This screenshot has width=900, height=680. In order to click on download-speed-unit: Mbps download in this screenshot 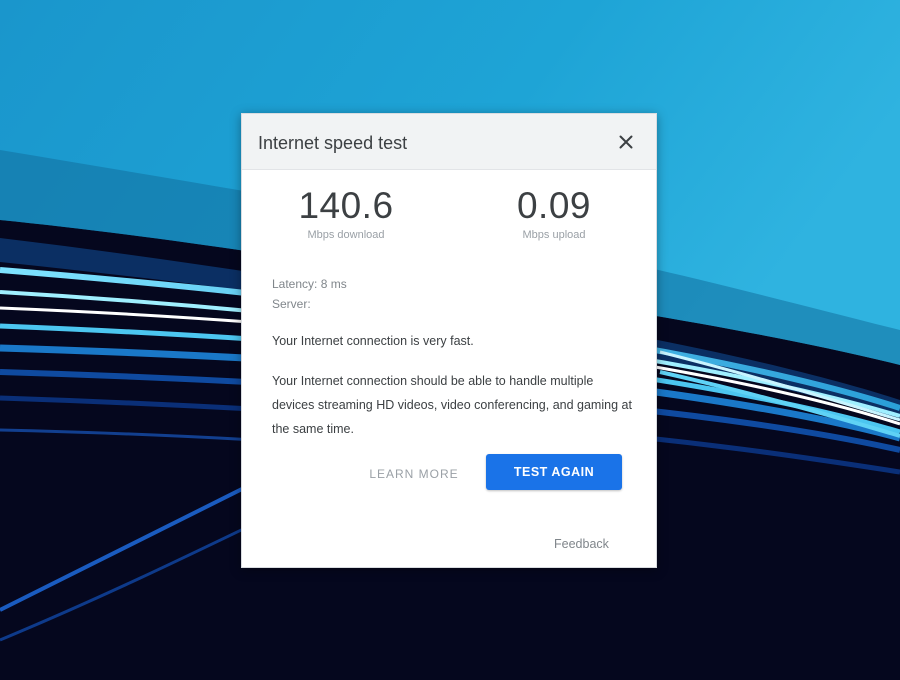, I will do `click(346, 235)`.